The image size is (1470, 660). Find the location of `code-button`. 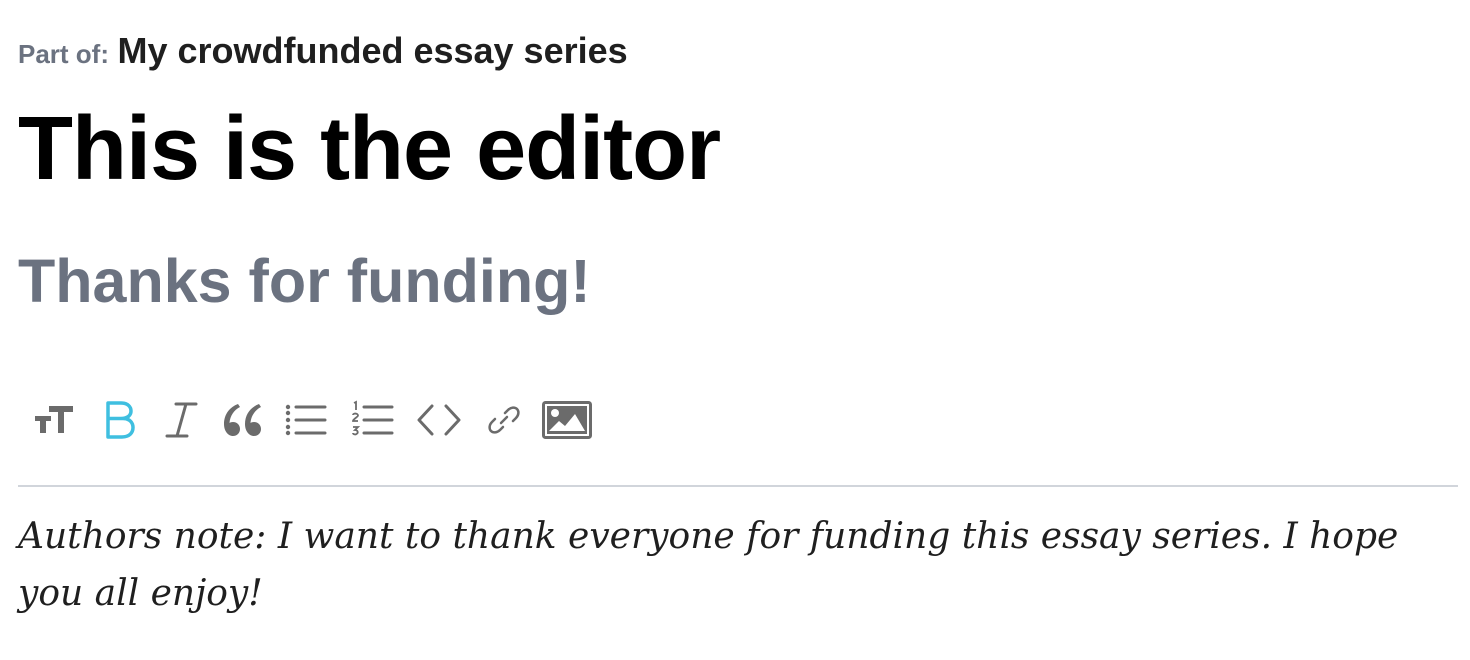

code-button is located at coordinates (439, 420).